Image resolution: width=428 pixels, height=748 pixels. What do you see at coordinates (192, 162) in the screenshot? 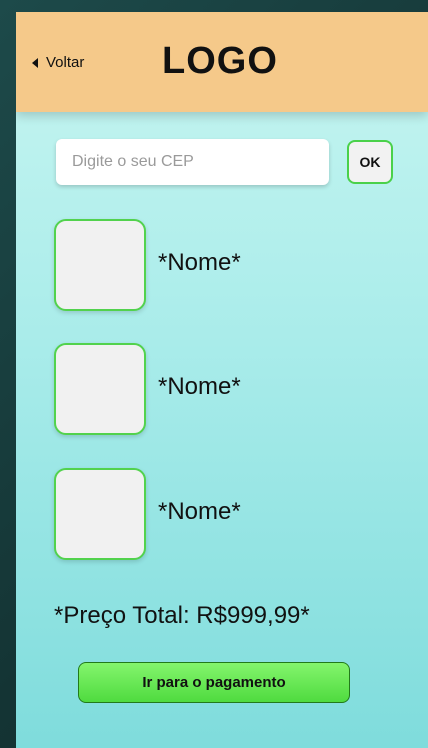
I see `cep-input` at bounding box center [192, 162].